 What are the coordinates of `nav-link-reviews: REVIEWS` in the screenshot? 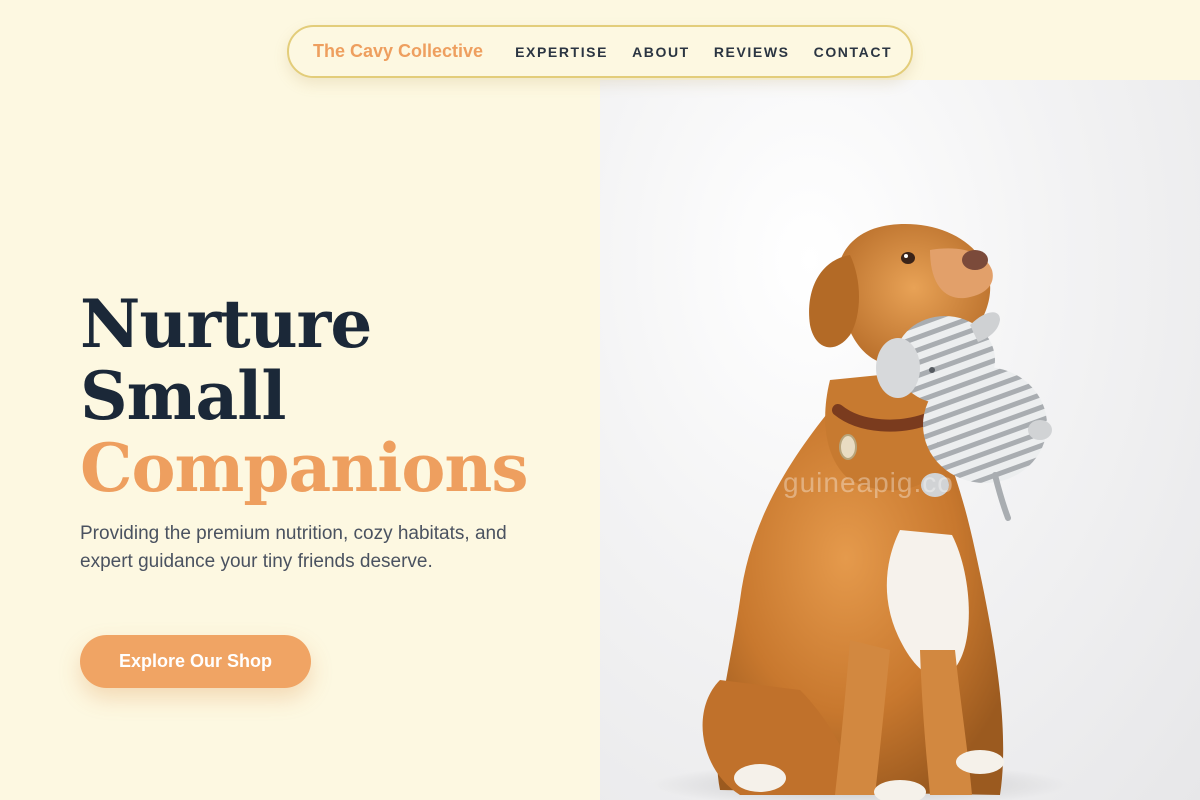 It's located at (752, 52).